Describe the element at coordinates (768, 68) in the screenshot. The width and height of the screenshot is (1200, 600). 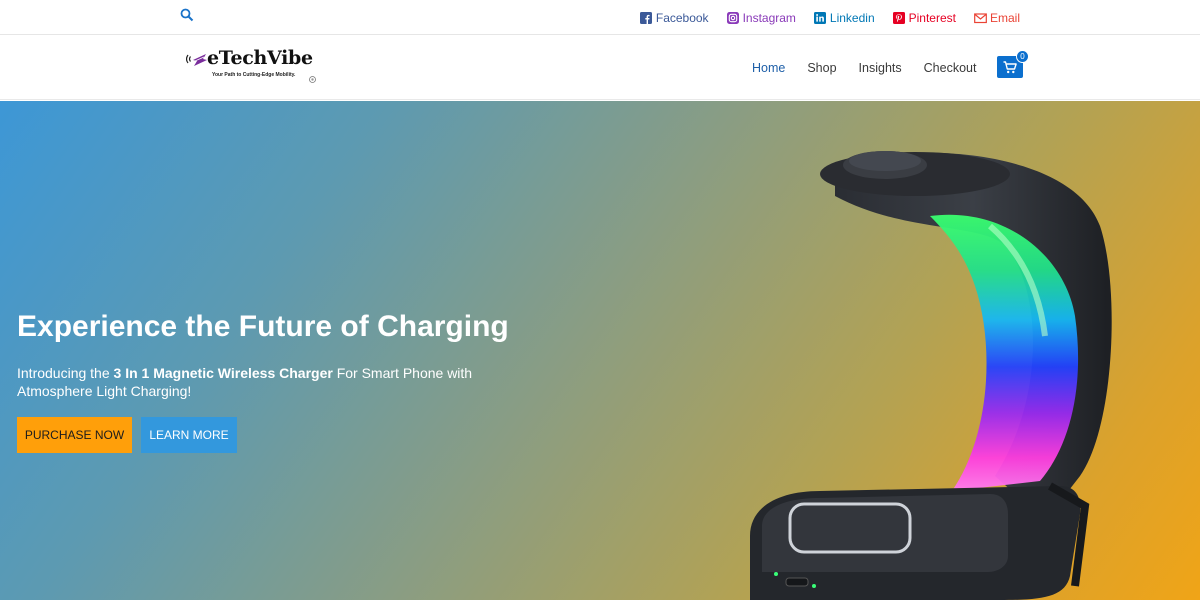
I see `nav-home: Home` at that location.